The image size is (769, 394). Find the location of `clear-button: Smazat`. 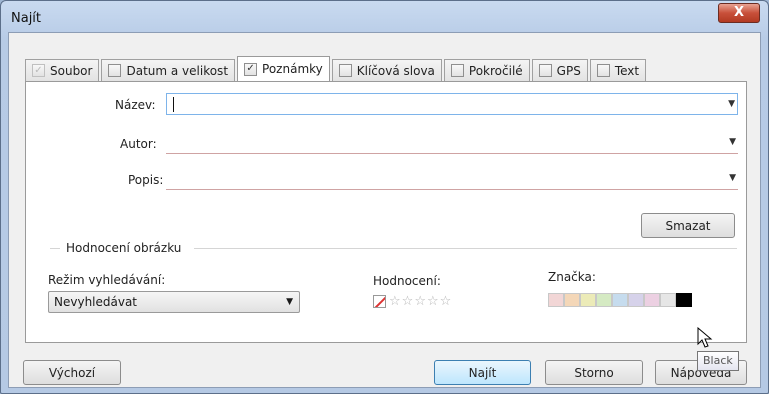

clear-button: Smazat is located at coordinates (688, 225).